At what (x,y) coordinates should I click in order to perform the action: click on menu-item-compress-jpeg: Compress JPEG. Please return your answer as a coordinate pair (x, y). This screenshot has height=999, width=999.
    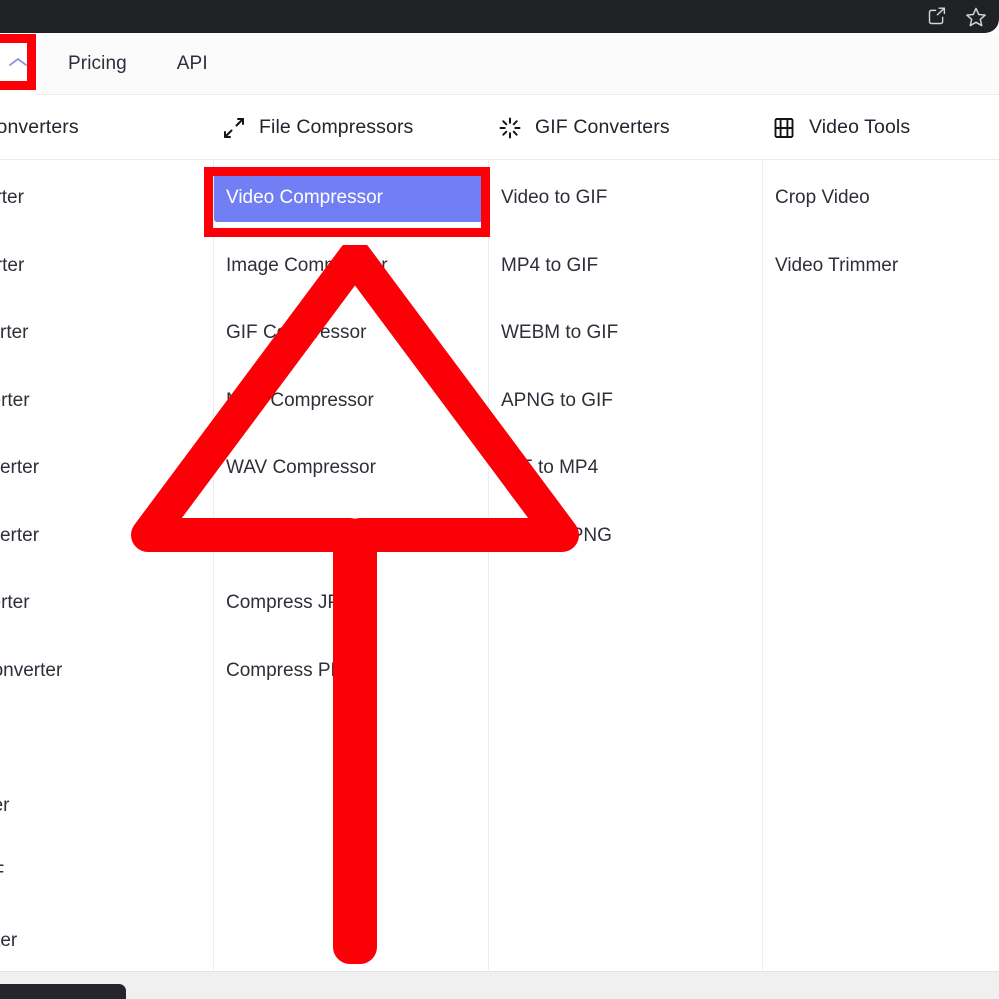
    Looking at the image, I should click on (351, 603).